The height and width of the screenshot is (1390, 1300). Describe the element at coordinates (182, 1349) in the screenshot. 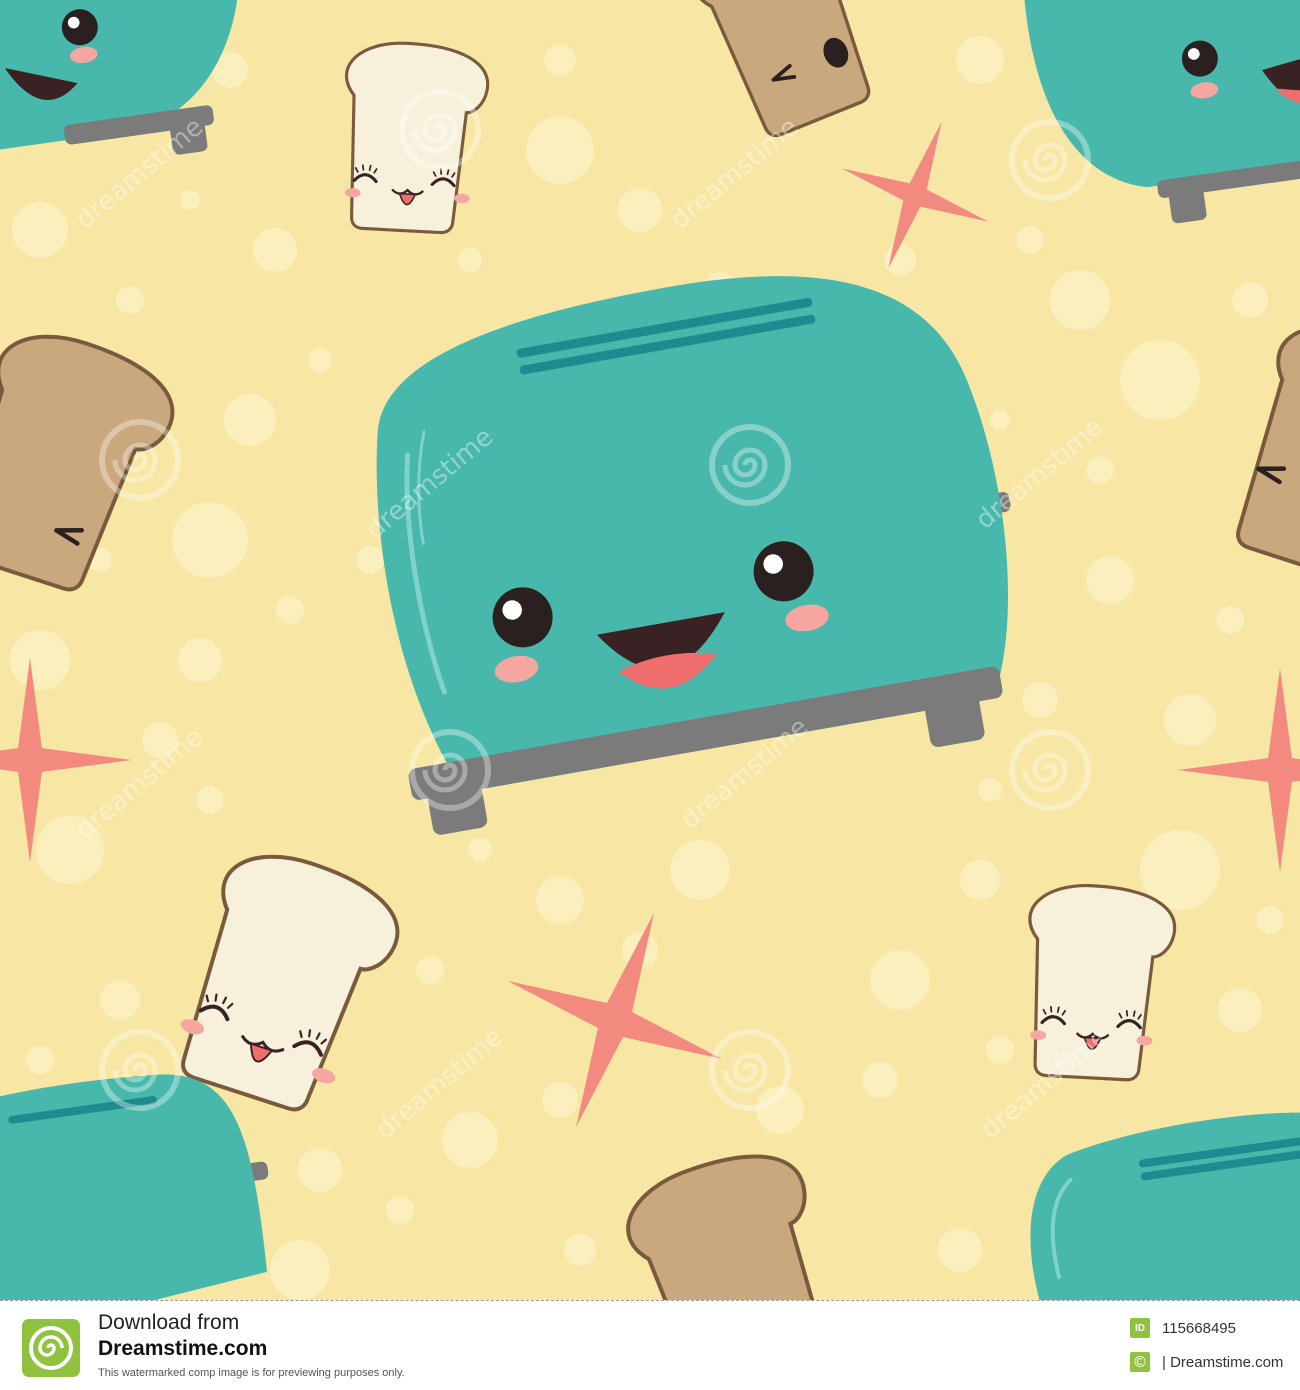

I see `dreamstime-link: Dreamstime.com` at that location.